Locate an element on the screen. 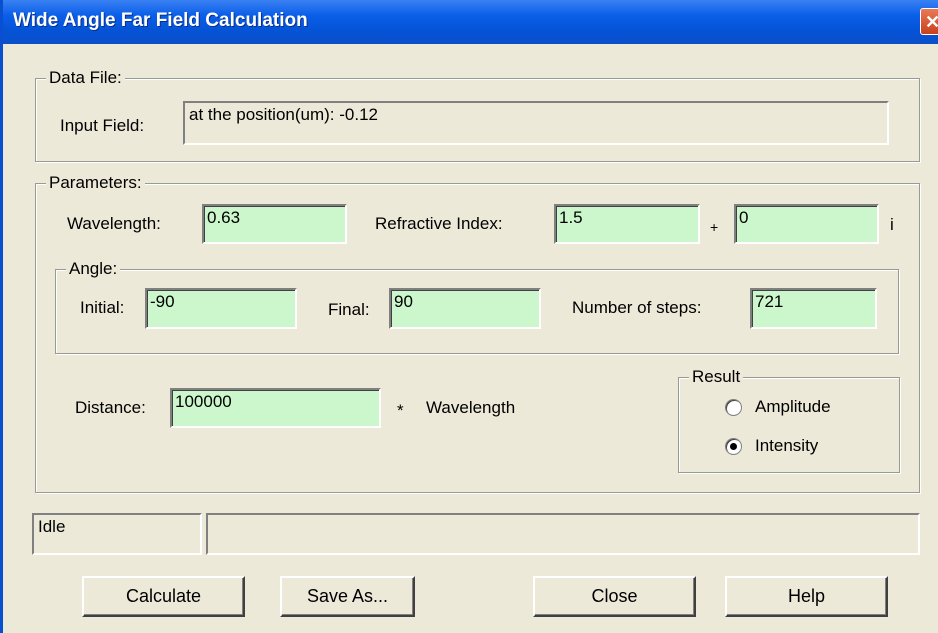 The image size is (938, 633). initial-angle-input: -90 is located at coordinates (221, 308).